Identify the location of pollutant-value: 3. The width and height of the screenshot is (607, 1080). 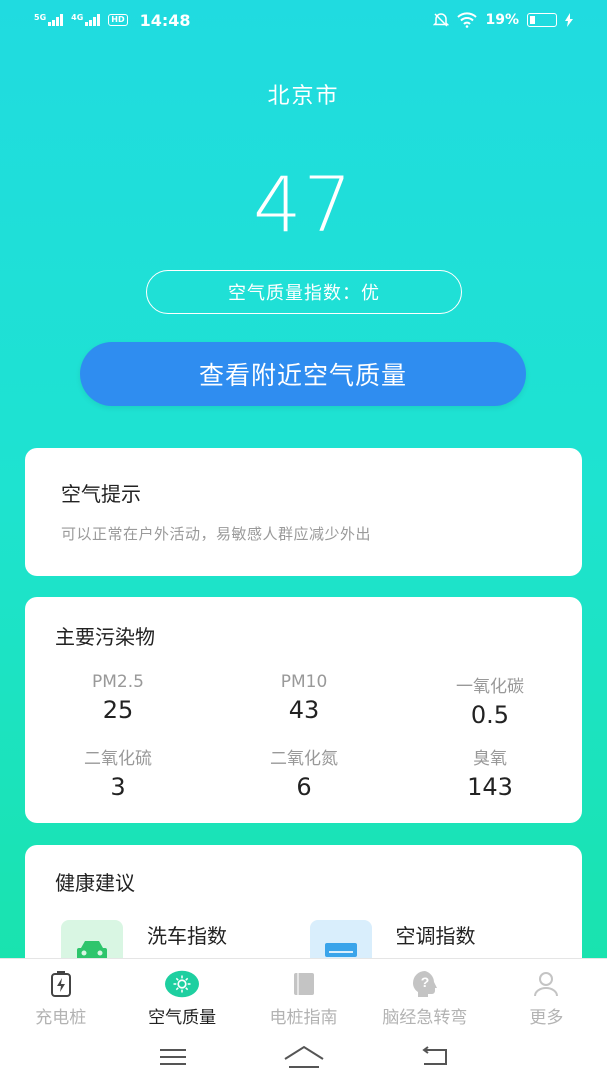
(118, 787).